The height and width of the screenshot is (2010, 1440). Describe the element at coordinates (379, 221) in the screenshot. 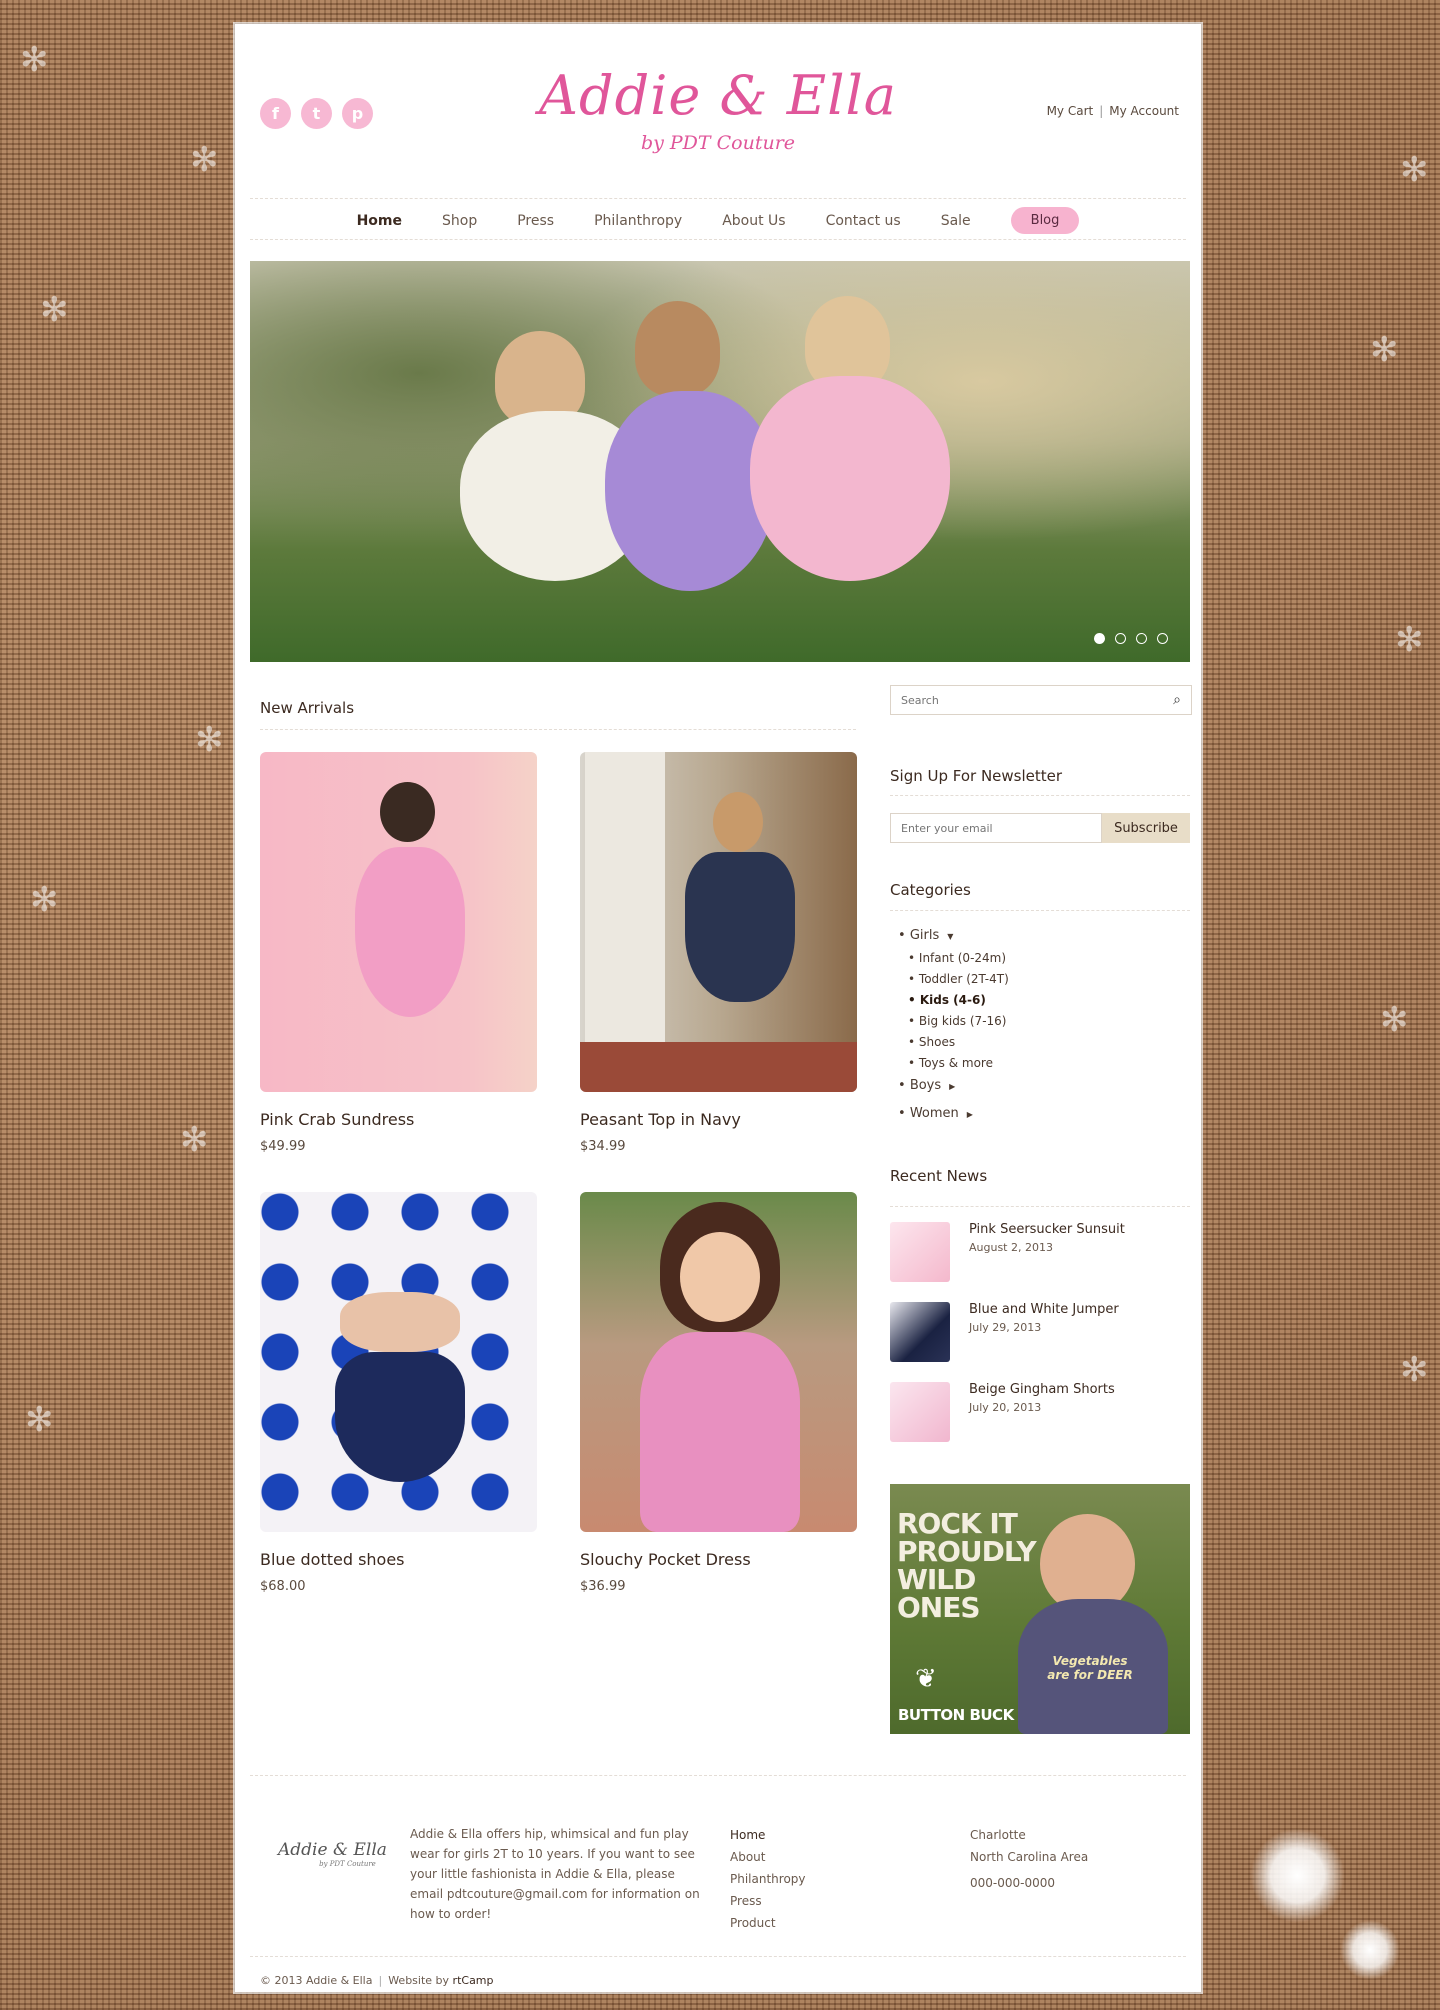

I see `nav-home: Home` at that location.